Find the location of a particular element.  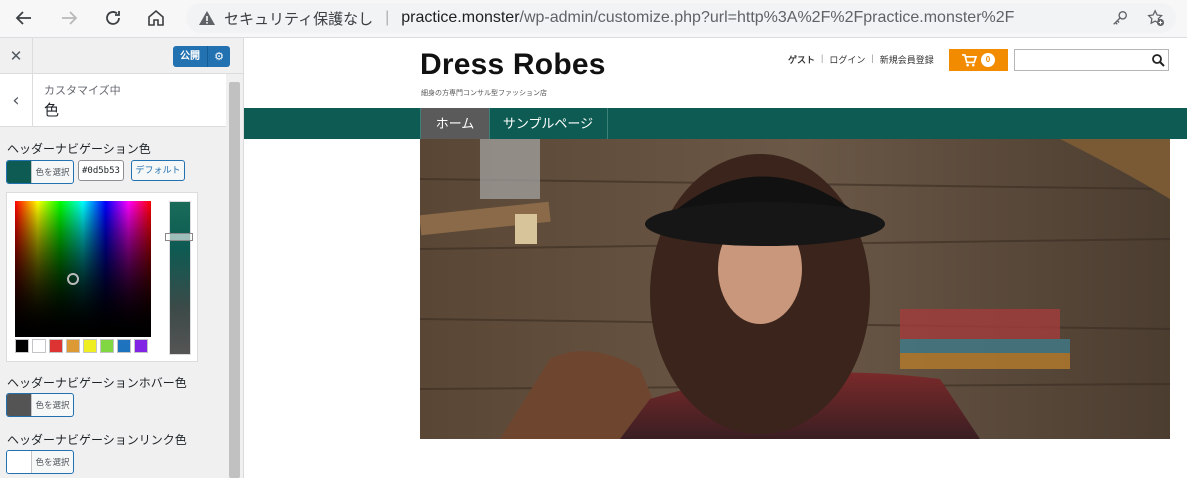

nav-item-home: ホーム is located at coordinates (455, 123).